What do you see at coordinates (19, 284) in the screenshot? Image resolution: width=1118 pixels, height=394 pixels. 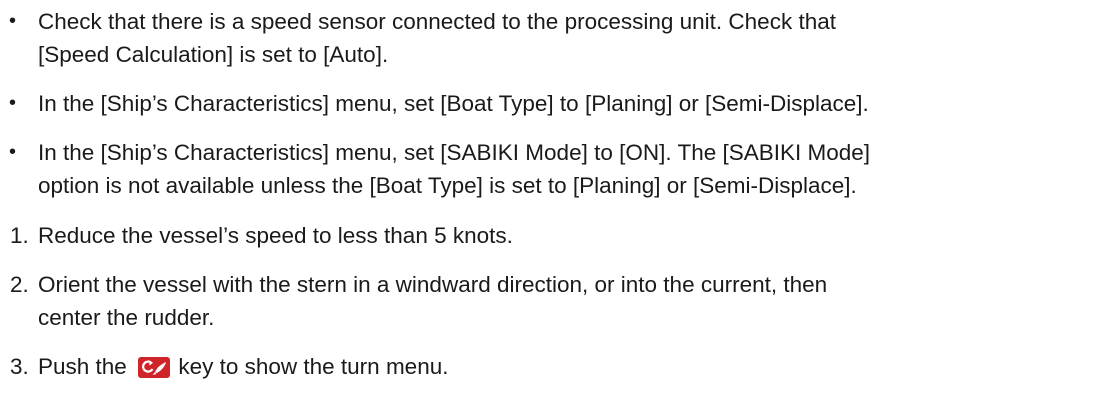 I see `step-number: 2.` at bounding box center [19, 284].